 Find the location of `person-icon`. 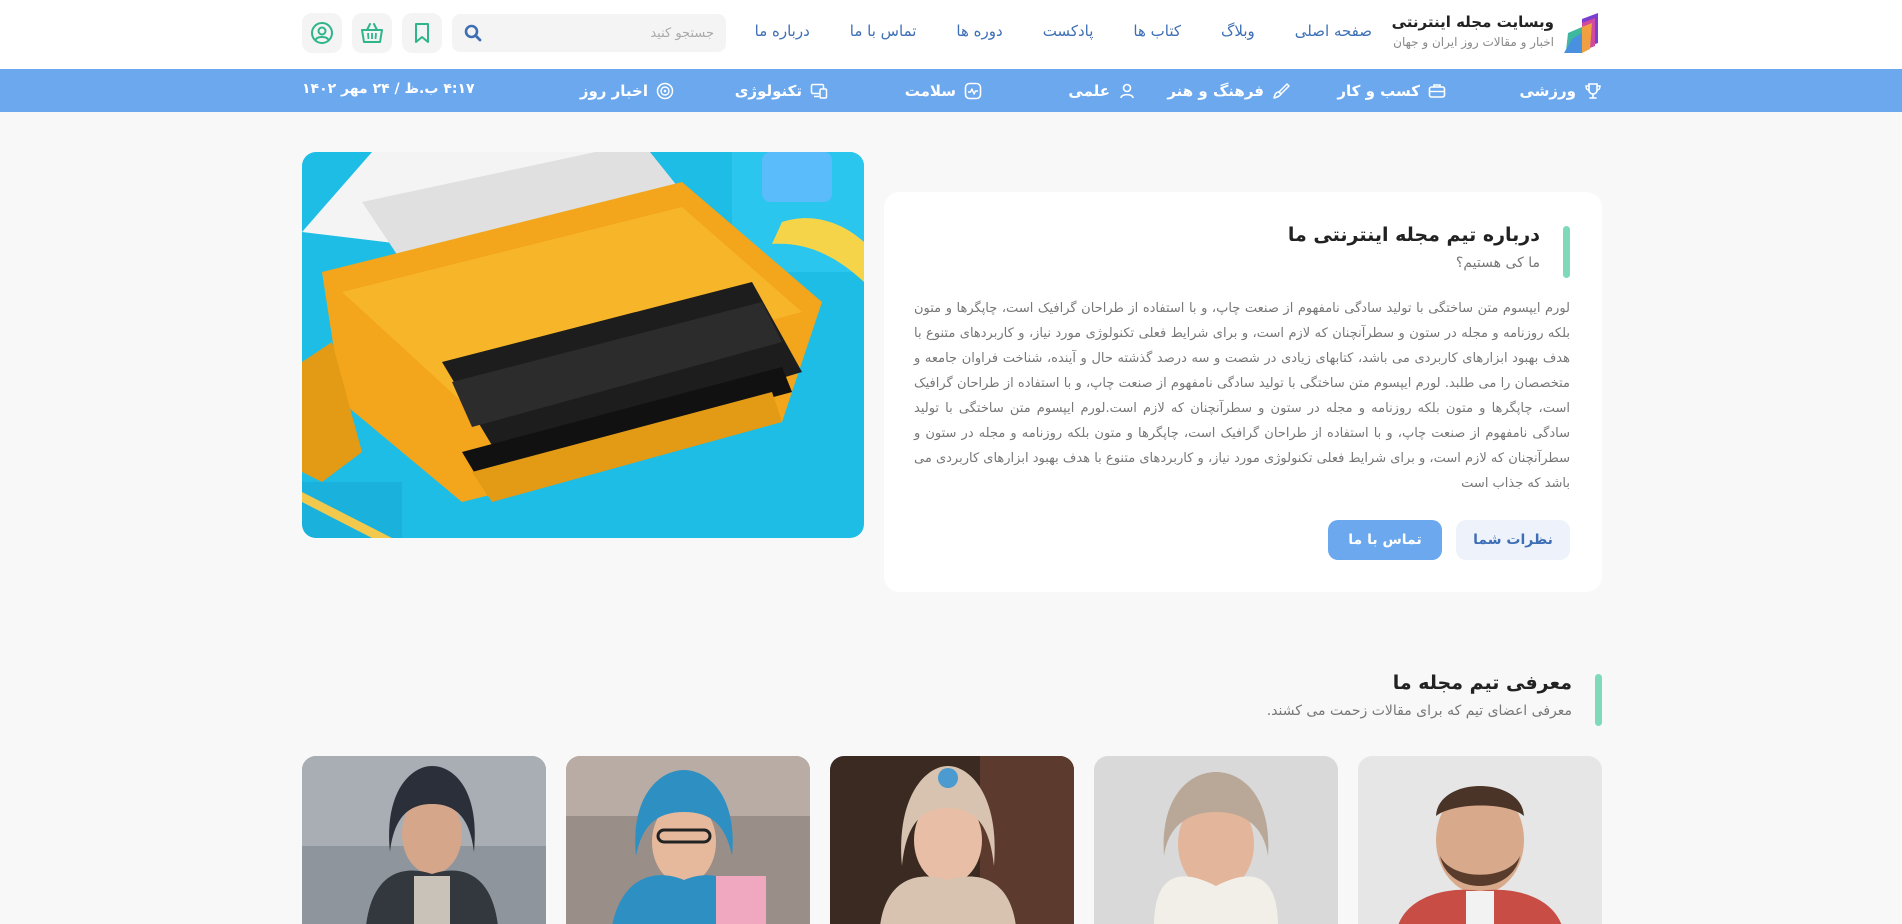

person-icon is located at coordinates (1127, 90).